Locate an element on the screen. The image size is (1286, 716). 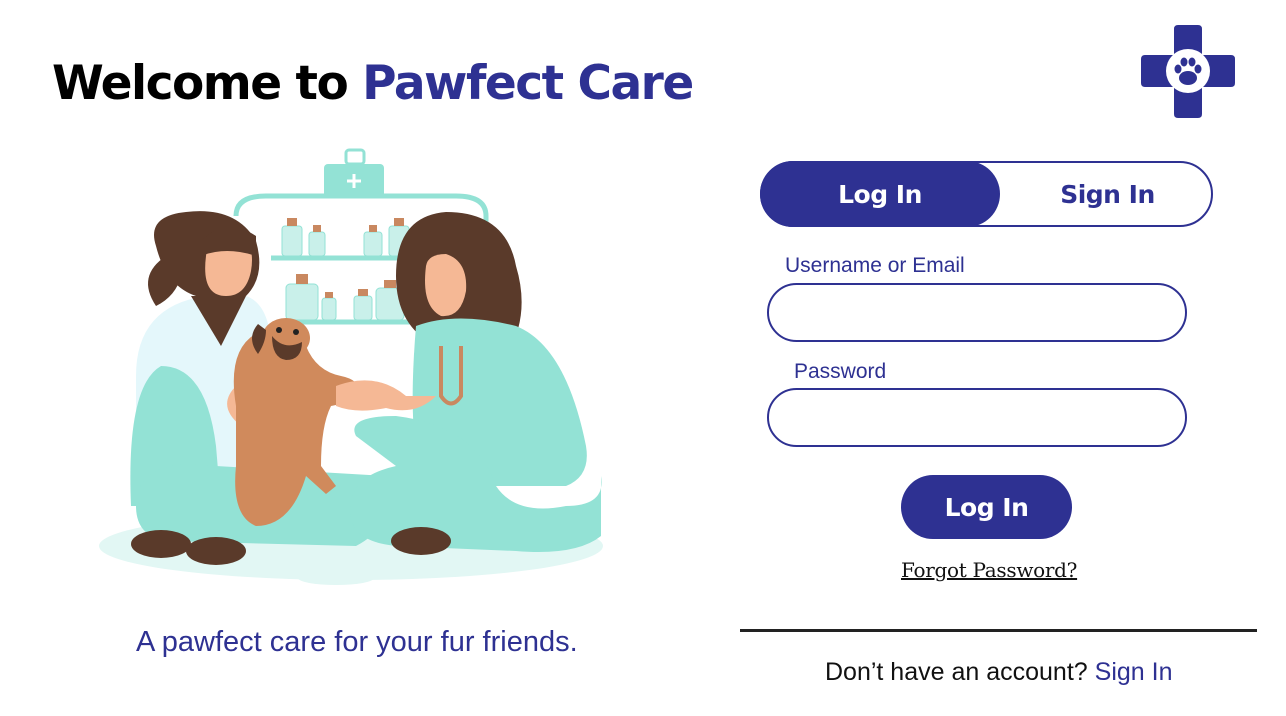
username-label: Username or Email is located at coordinates (875, 265).